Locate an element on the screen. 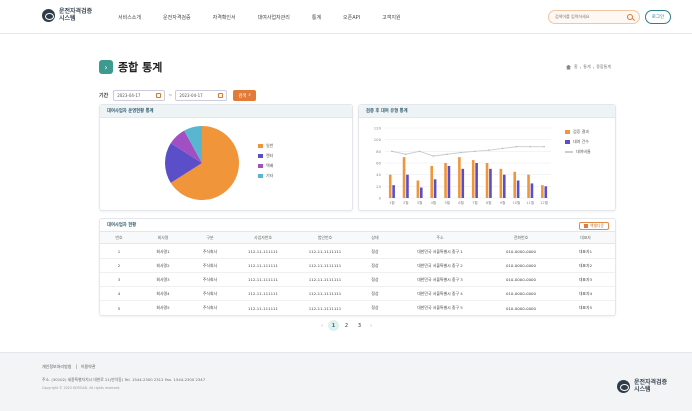  nav-item-support: 고객지원 is located at coordinates (391, 17).